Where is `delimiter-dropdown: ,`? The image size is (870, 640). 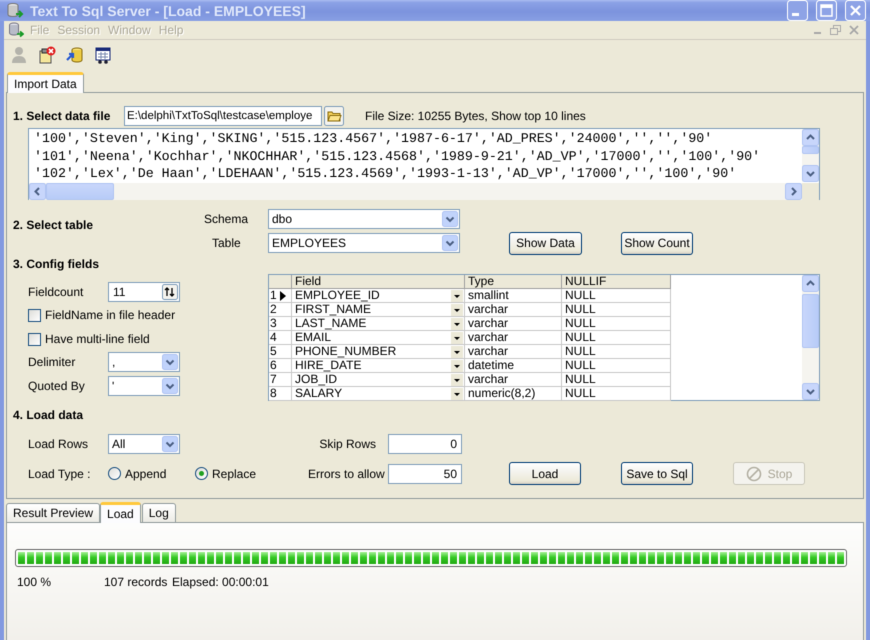
delimiter-dropdown: , is located at coordinates (144, 362).